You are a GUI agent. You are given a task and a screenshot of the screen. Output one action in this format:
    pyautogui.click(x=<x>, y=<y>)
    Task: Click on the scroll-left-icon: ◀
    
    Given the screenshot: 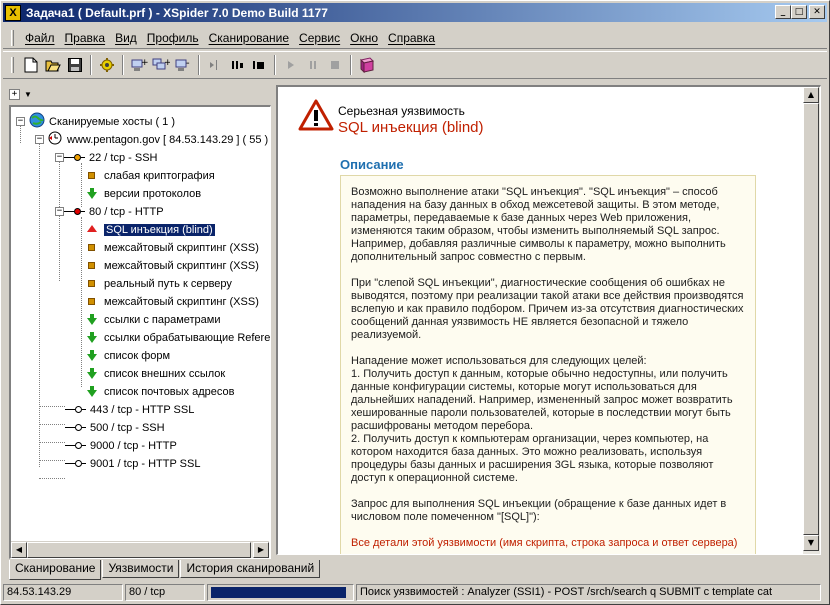 What is the action you would take?
    pyautogui.click(x=19, y=550)
    